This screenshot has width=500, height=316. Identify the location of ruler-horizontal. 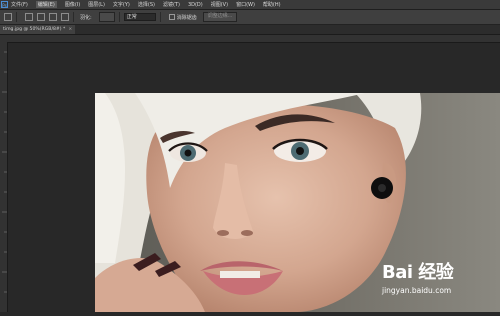
(250, 42).